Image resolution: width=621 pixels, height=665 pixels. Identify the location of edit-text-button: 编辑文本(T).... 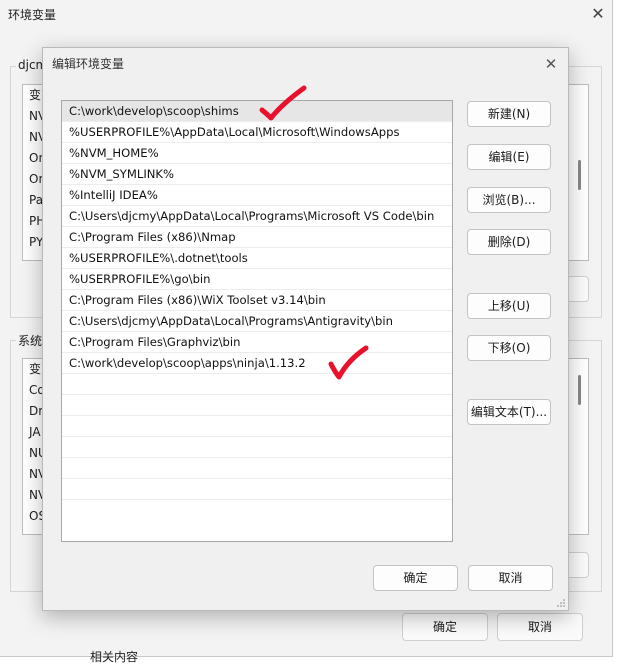
(509, 412).